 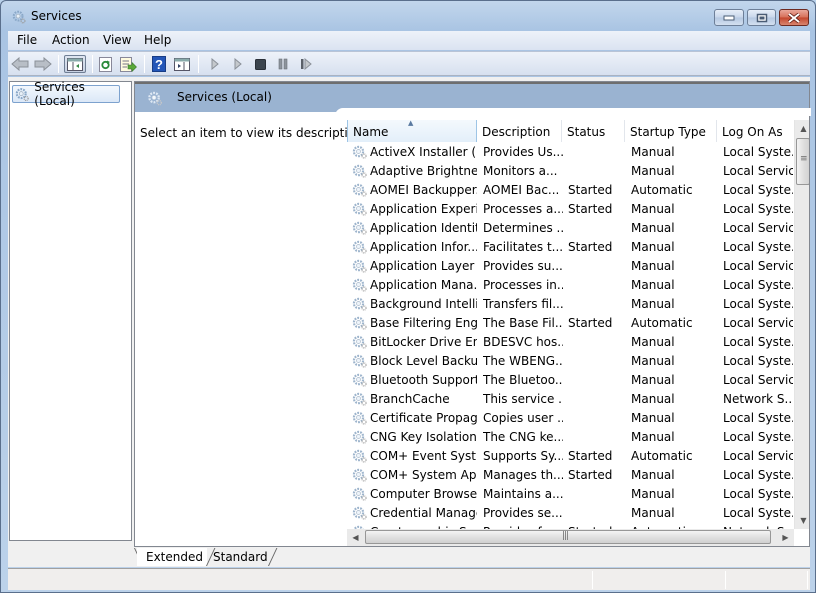 What do you see at coordinates (519, 131) in the screenshot?
I see `column-header-description: Description` at bounding box center [519, 131].